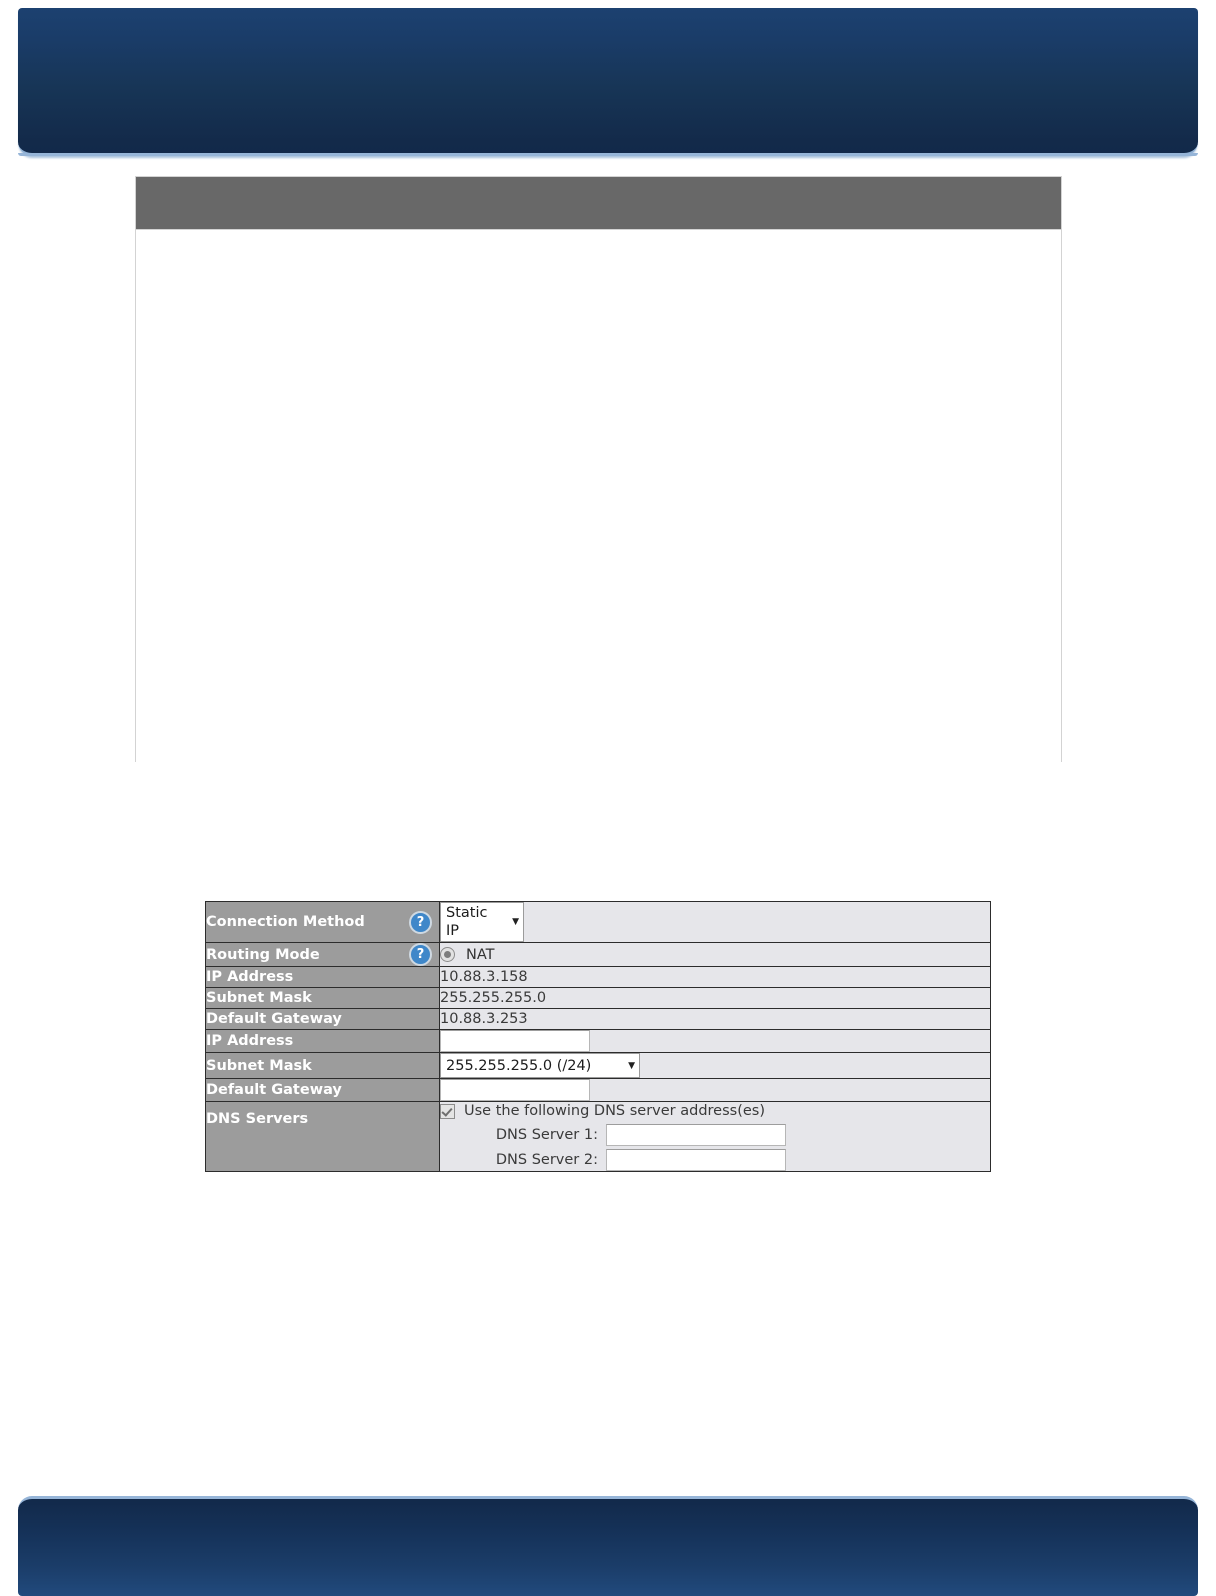 This screenshot has width=1216, height=1596. Describe the element at coordinates (546, 1160) in the screenshot. I see `dns-server-2-label: DNS Server 2:` at that location.